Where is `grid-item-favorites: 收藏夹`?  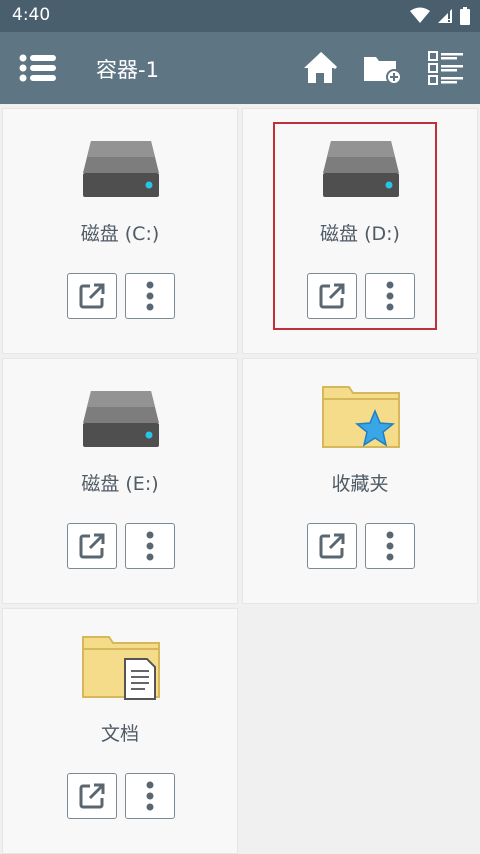 grid-item-favorites: 收藏夹 is located at coordinates (360, 481).